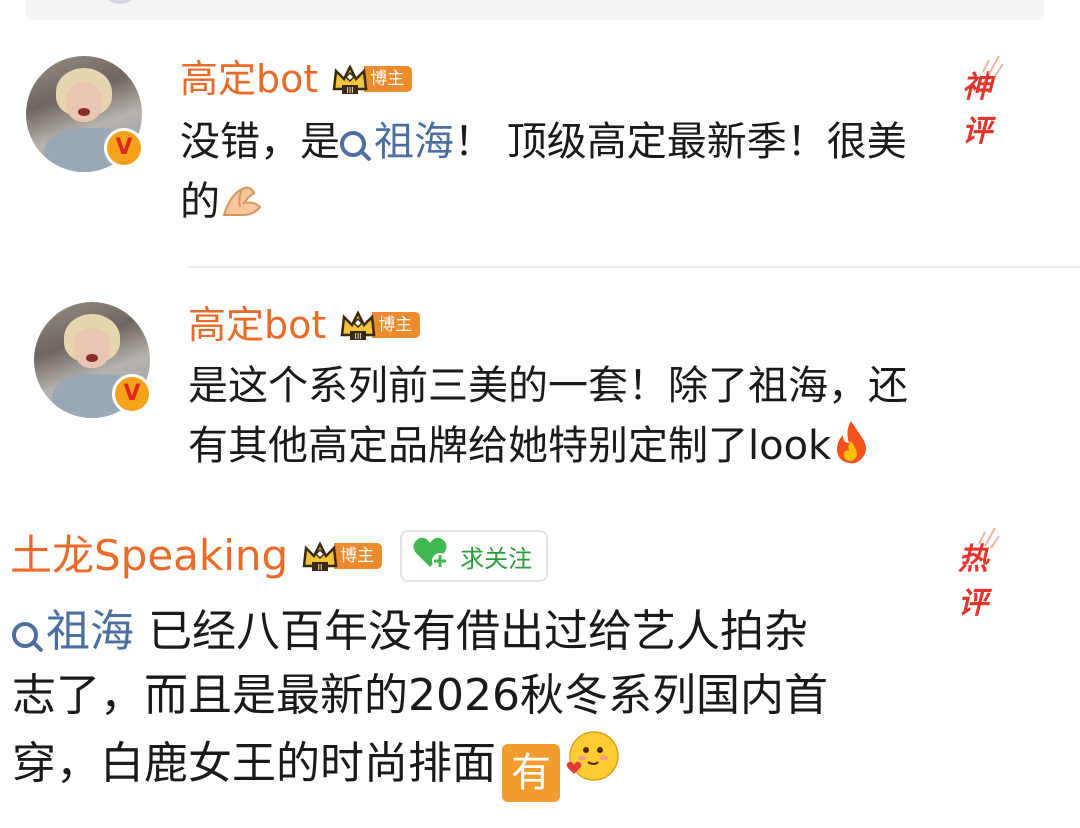 This screenshot has width=1080, height=828. I want to click on blogger-badge: II 博主, so click(342, 556).